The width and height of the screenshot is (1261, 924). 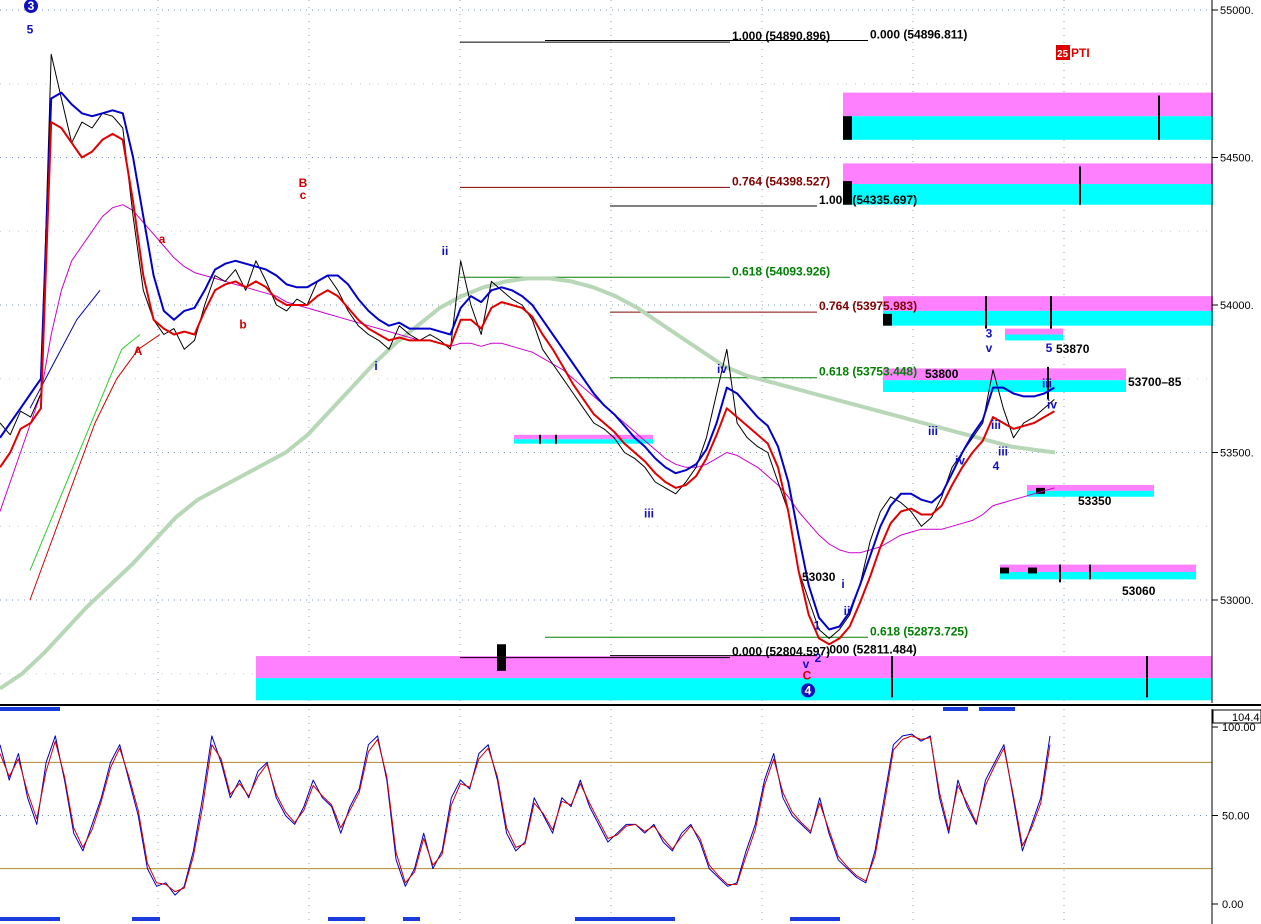 I want to click on wave-label: C, so click(x=807, y=676).